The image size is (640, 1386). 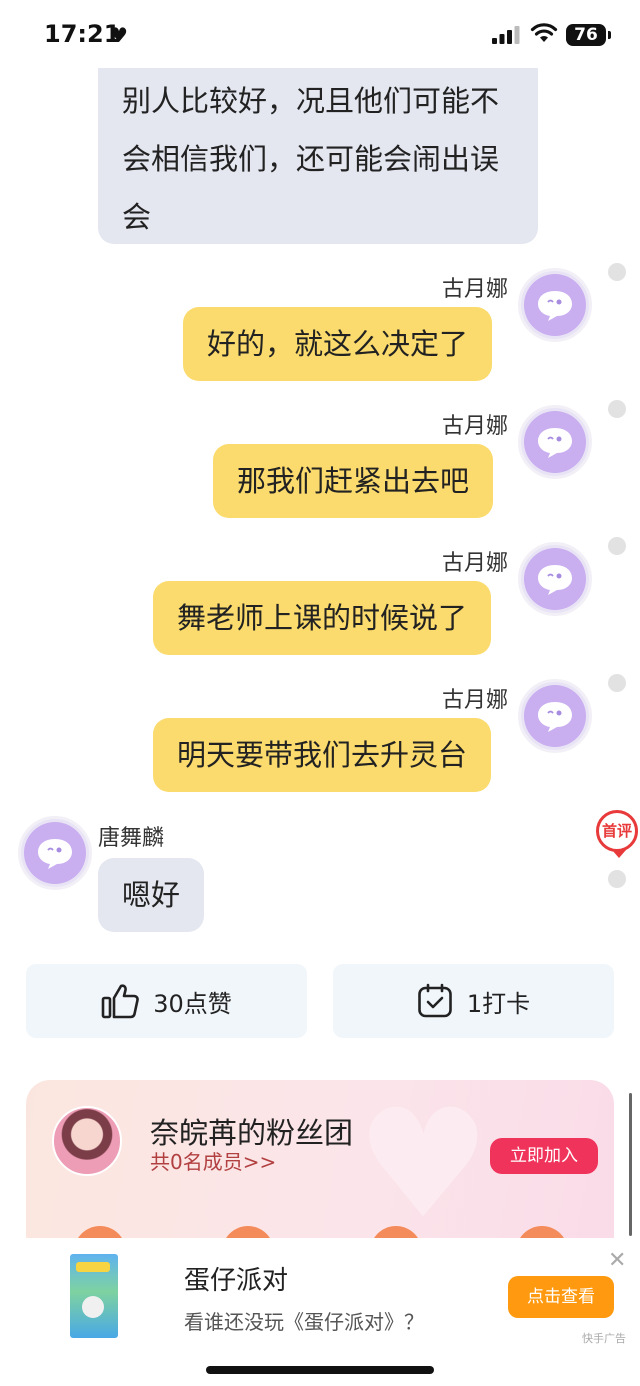 I want to click on ad-title: 蛋仔派对, so click(x=236, y=1281).